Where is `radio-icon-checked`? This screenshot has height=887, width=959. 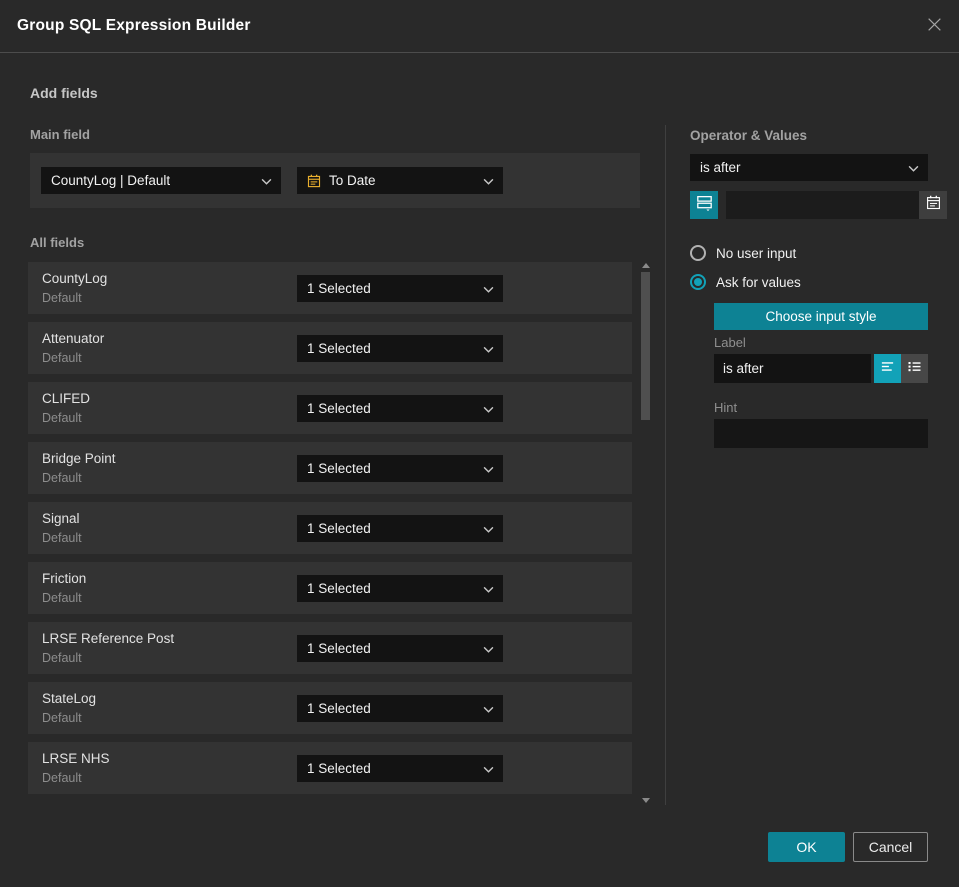
radio-icon-checked is located at coordinates (698, 282).